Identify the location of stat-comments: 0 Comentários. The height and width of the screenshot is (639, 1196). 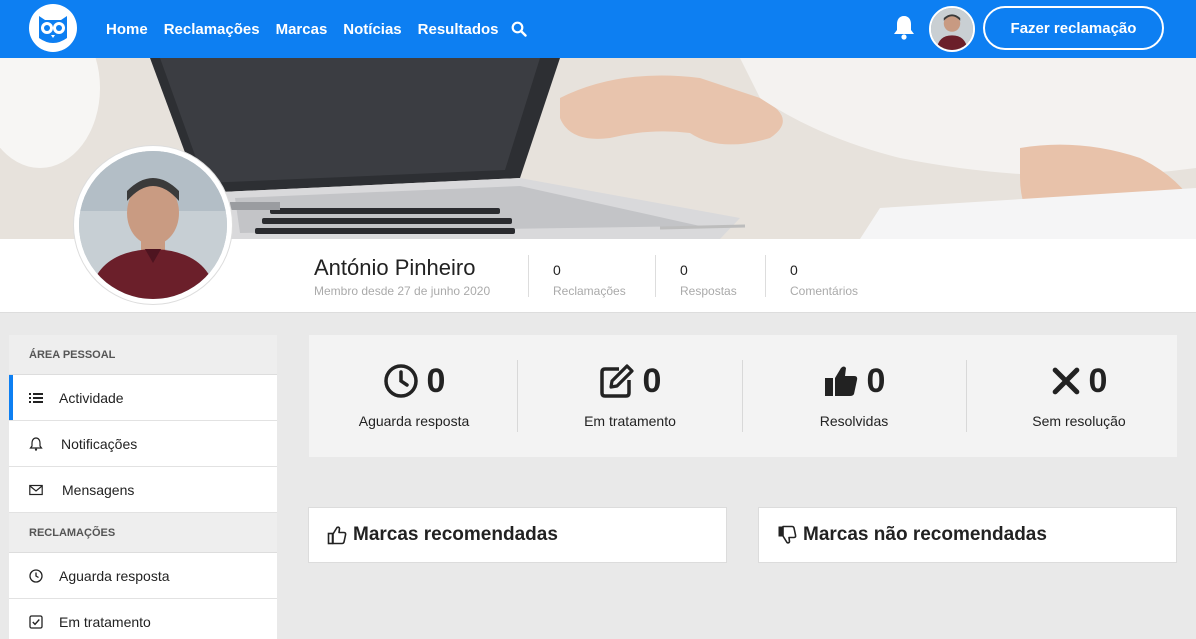
(824, 280).